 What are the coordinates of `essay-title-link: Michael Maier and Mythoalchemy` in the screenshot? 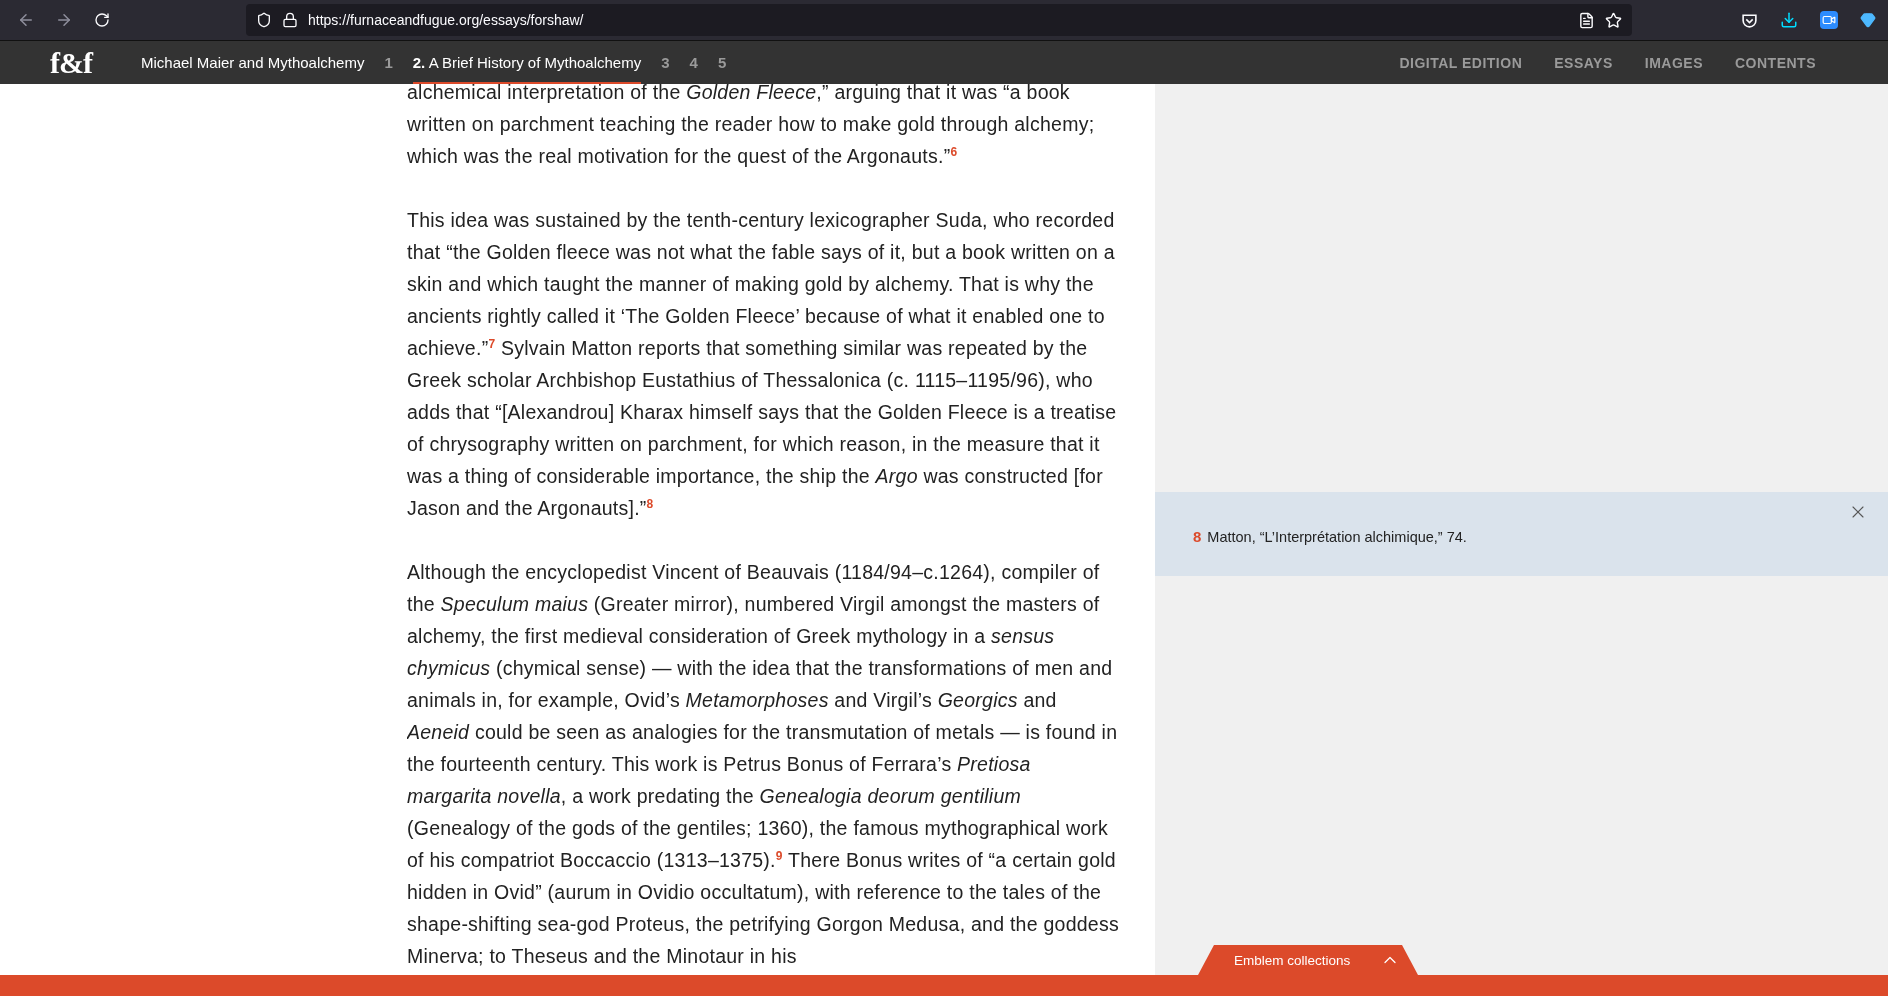 It's located at (253, 62).